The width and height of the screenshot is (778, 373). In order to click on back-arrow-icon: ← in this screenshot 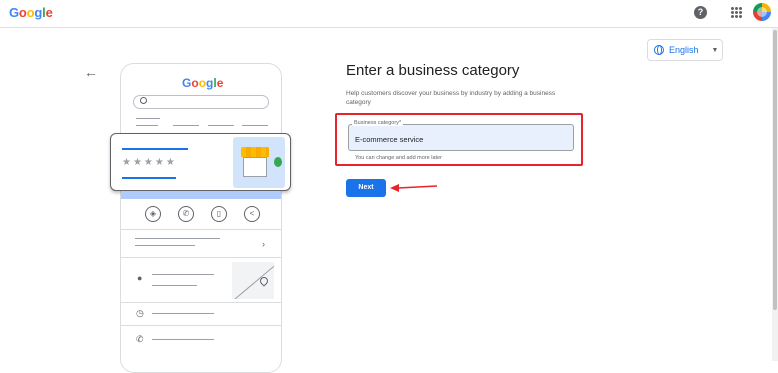, I will do `click(91, 72)`.